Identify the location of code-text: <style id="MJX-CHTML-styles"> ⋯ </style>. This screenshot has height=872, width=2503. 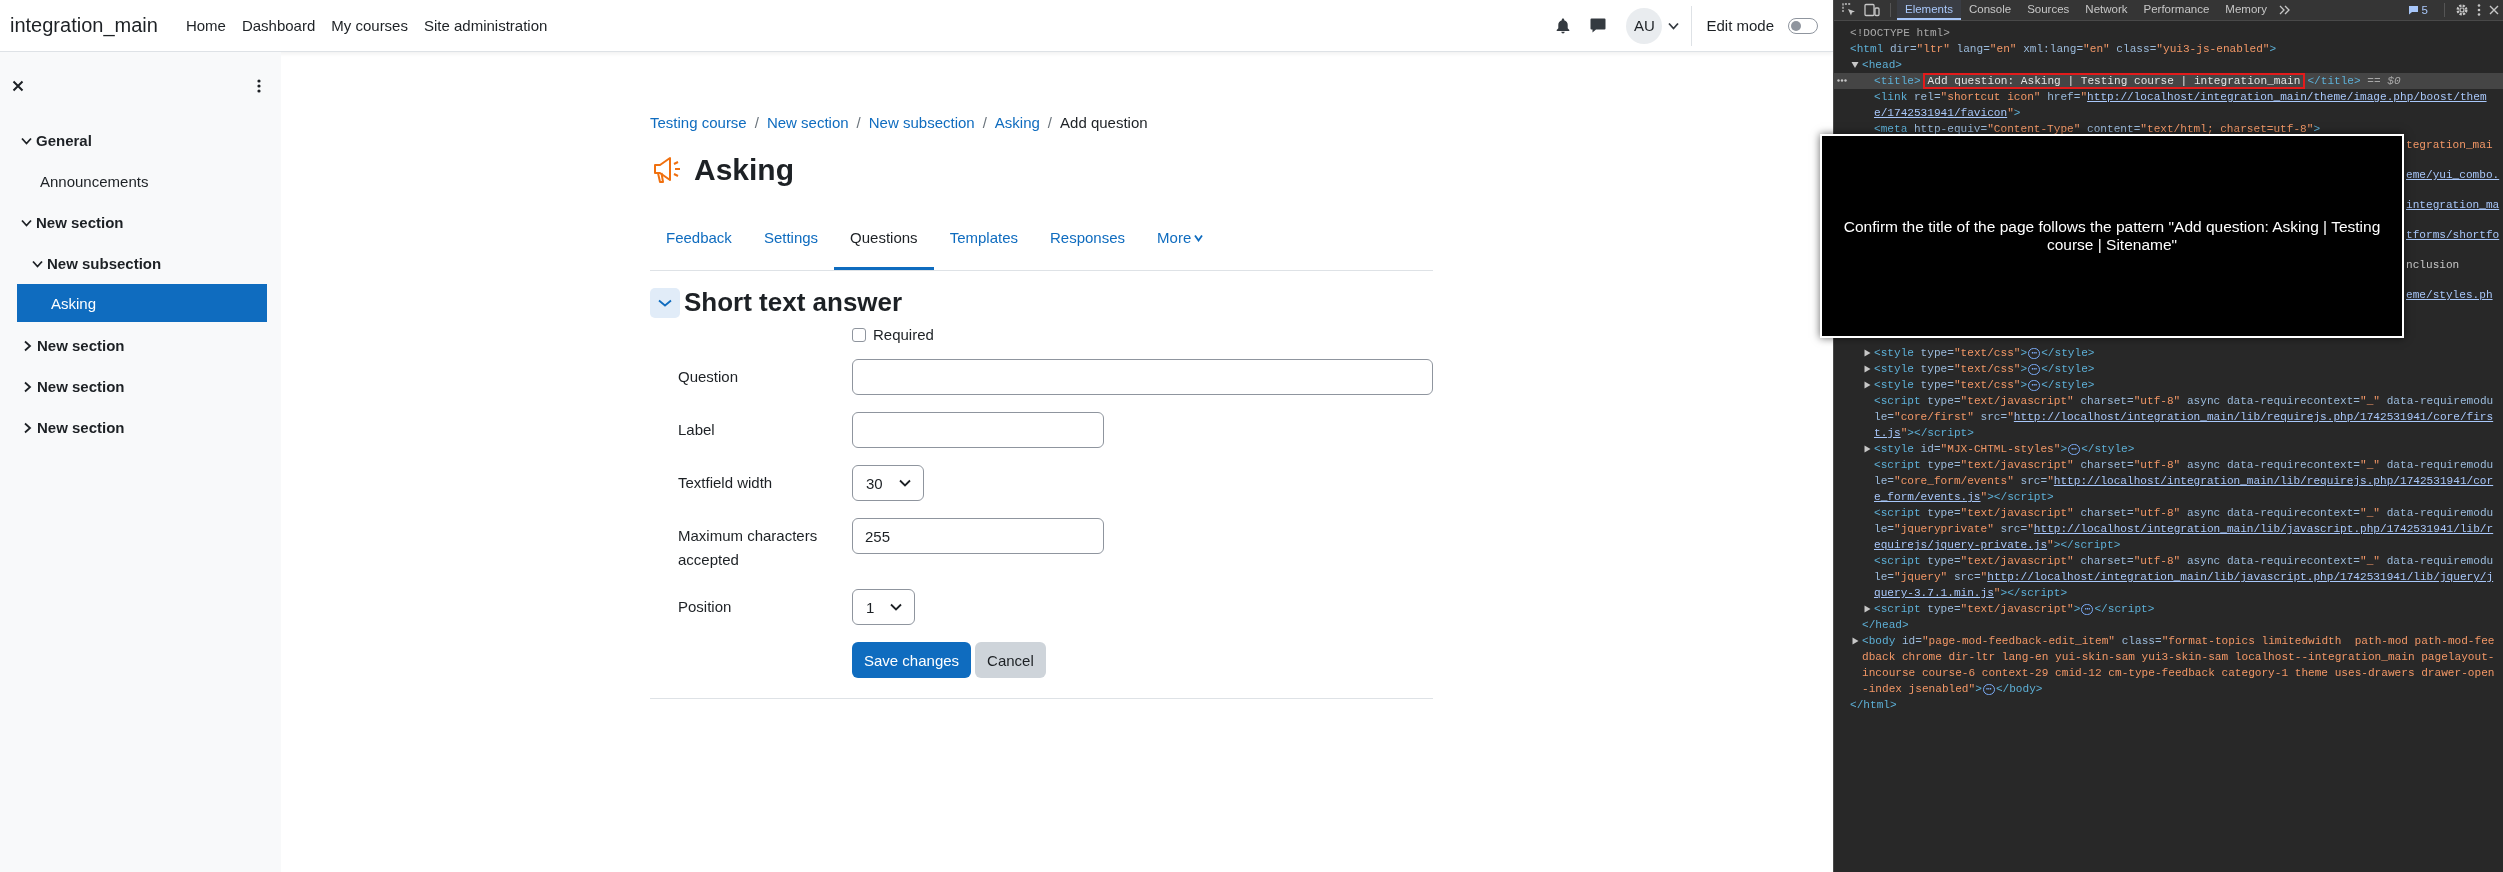
(2004, 449).